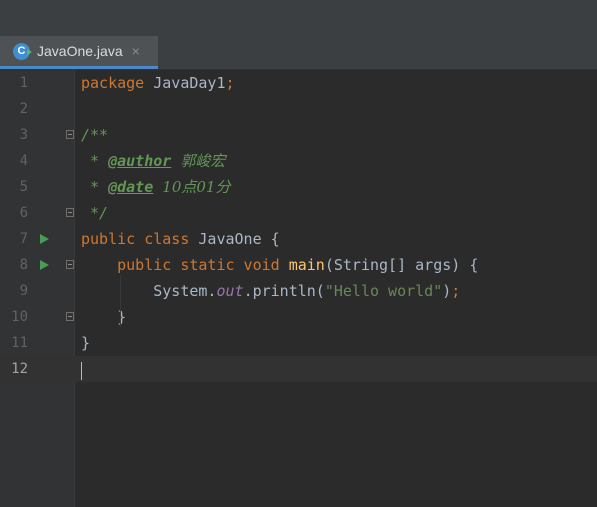 Image resolution: width=597 pixels, height=507 pixels. I want to click on call-close: ), so click(447, 291).